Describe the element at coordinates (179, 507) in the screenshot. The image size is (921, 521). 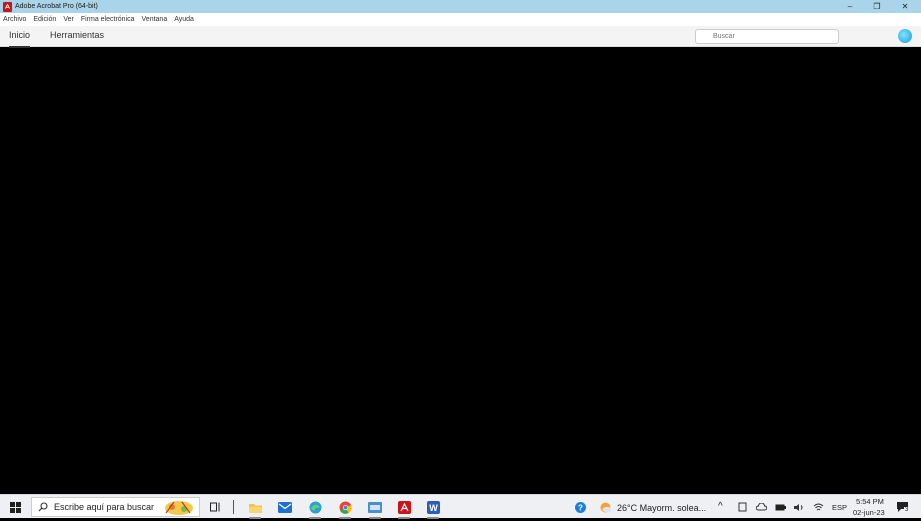
I see `search-highlight-illustration-icon` at that location.